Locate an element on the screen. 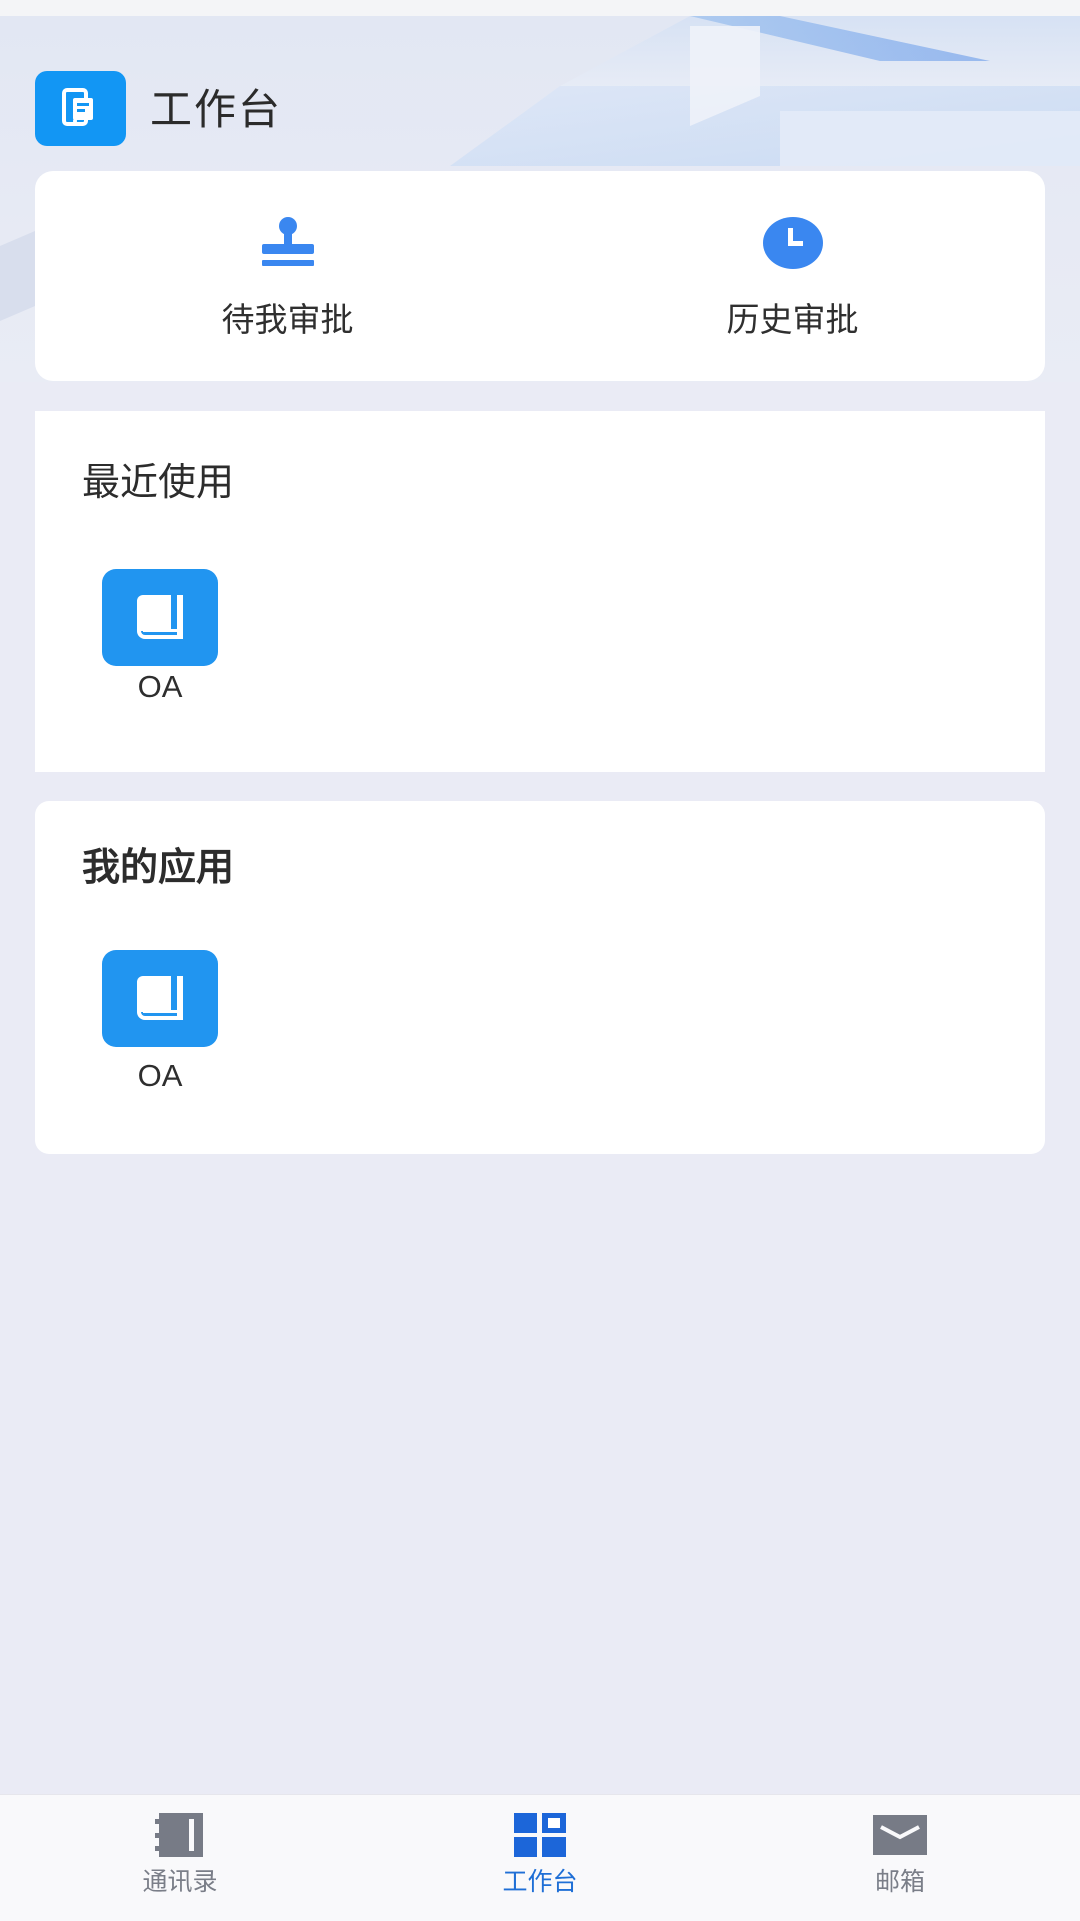 The image size is (1080, 1921). approval-card: 待我审批 历史审批 is located at coordinates (540, 276).